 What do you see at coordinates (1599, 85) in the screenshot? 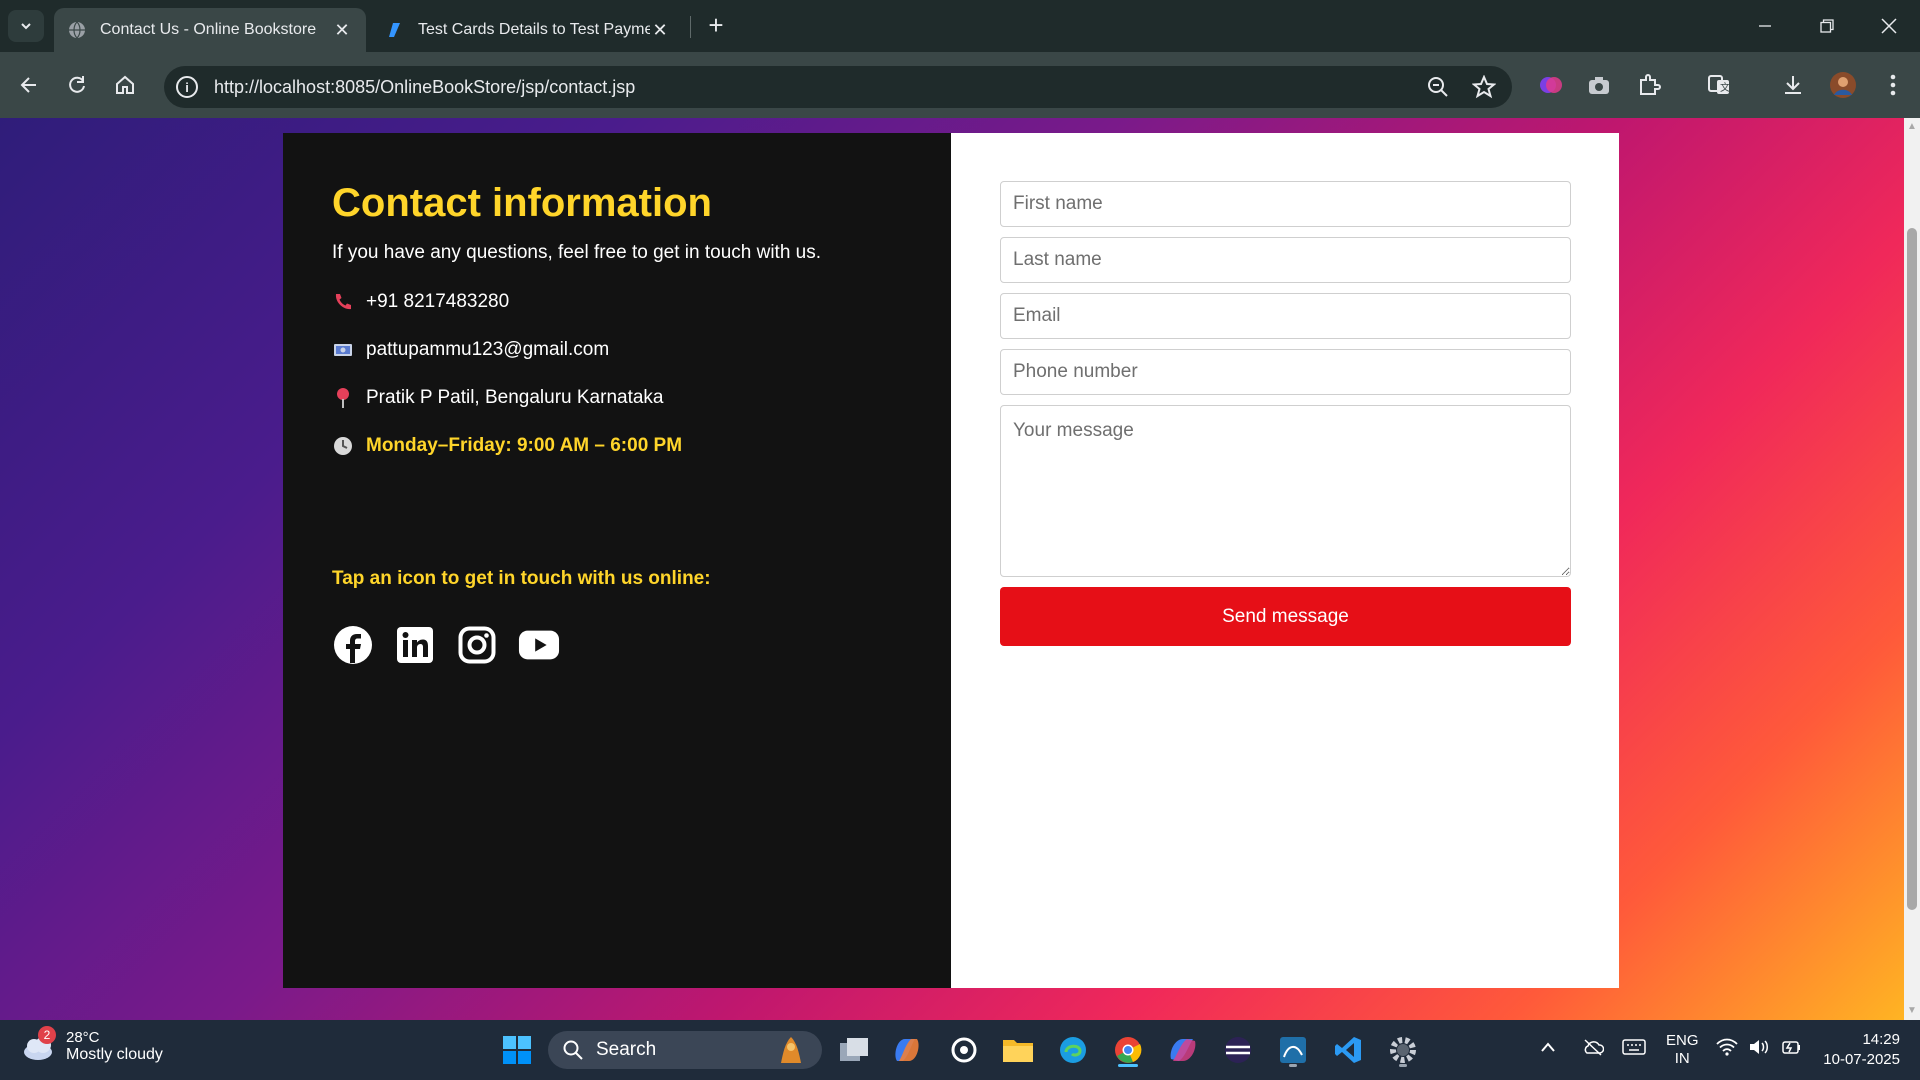
I see `extension-camera-button` at bounding box center [1599, 85].